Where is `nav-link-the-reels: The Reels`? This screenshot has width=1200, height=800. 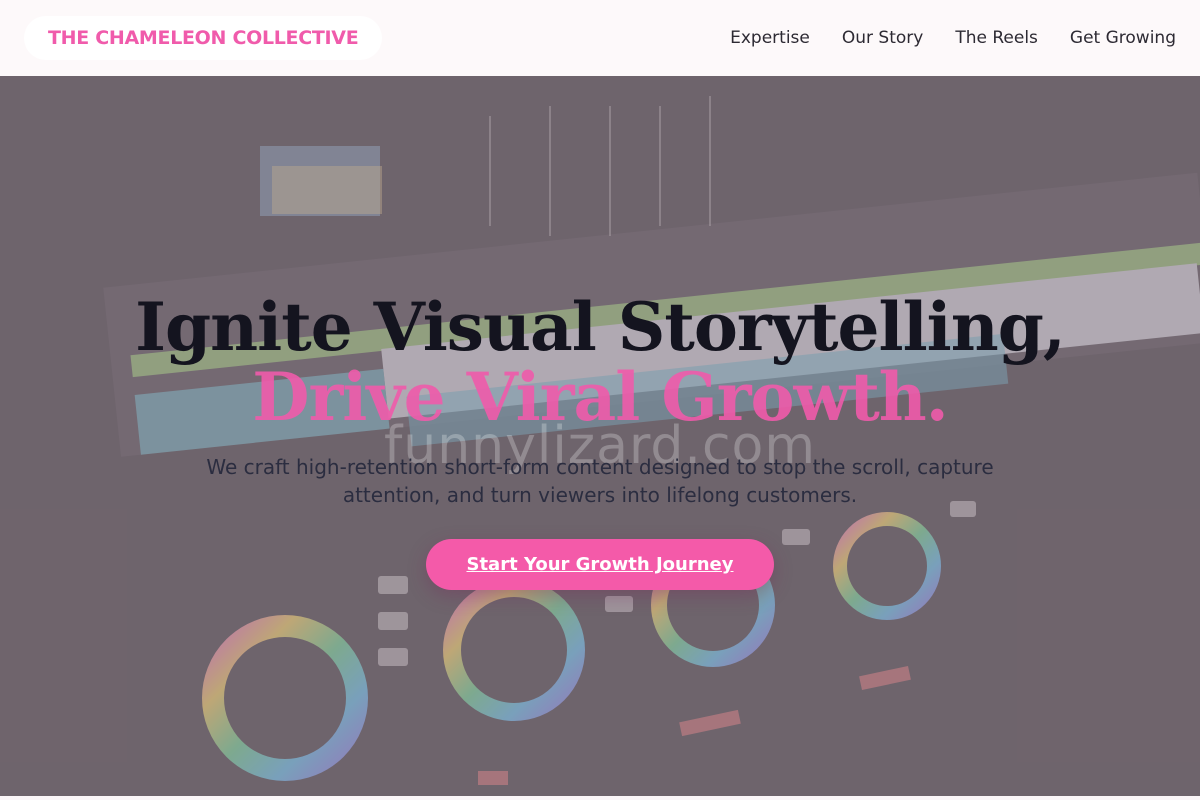 nav-link-the-reels: The Reels is located at coordinates (996, 38).